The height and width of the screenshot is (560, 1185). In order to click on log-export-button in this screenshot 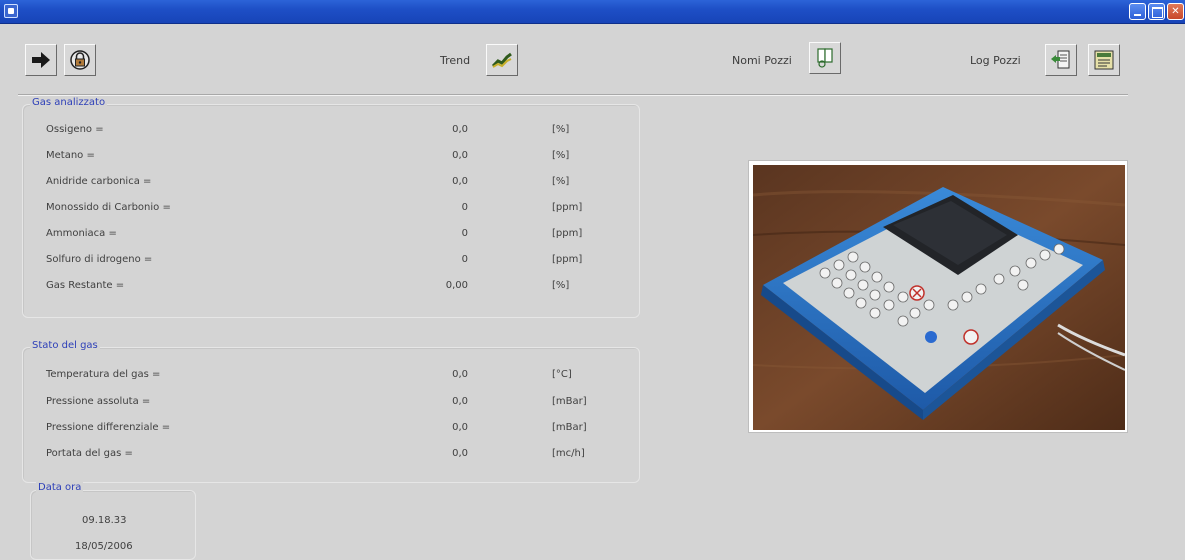, I will do `click(1061, 60)`.